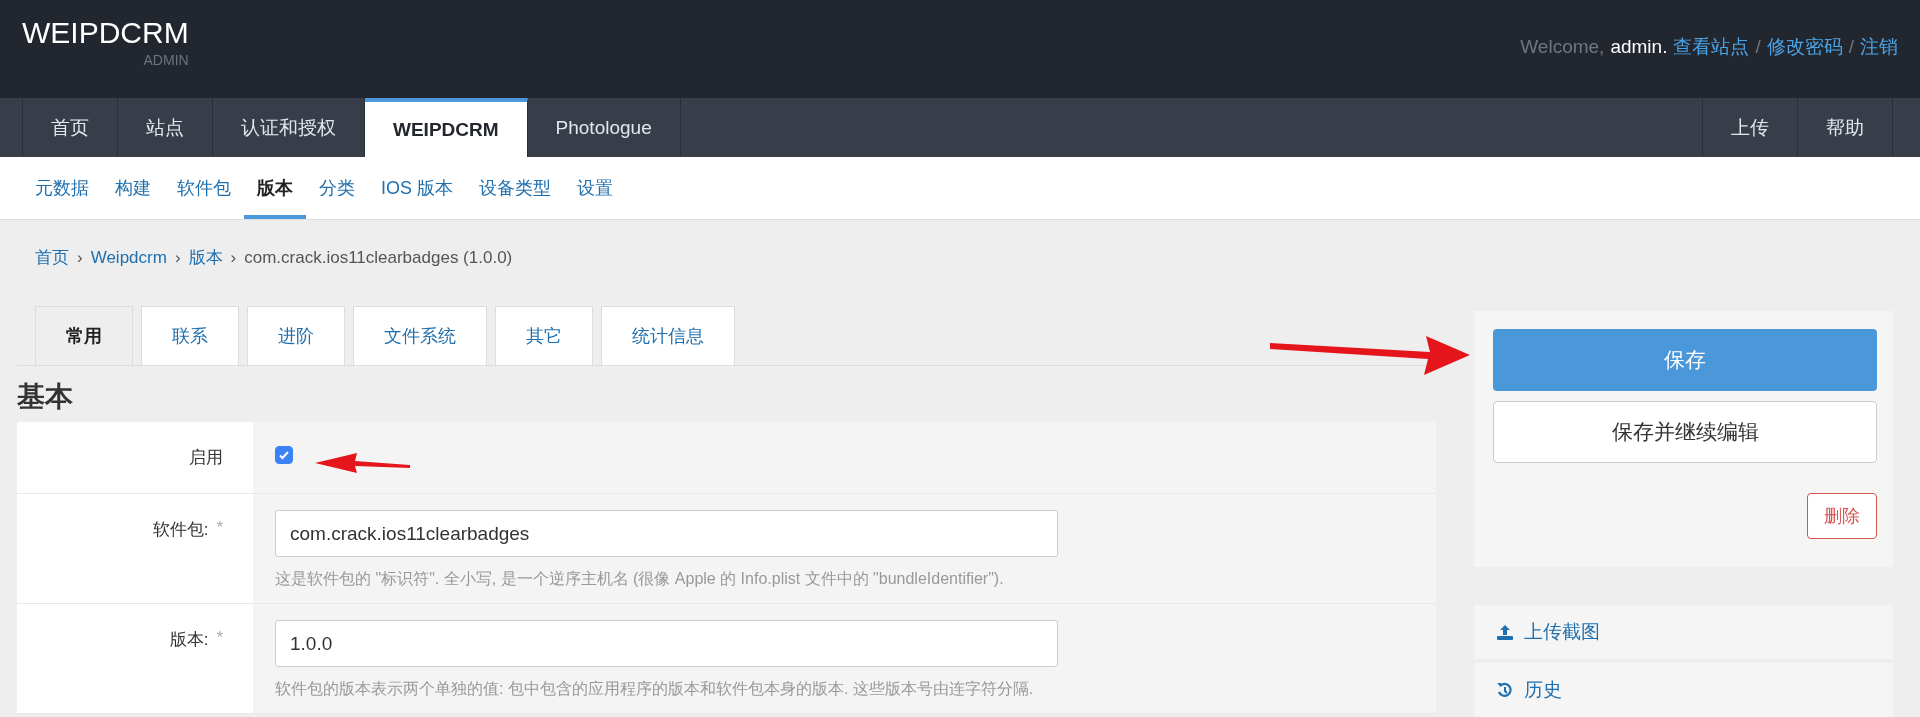 The width and height of the screenshot is (1920, 717). Describe the element at coordinates (1505, 690) in the screenshot. I see `history-icon` at that location.